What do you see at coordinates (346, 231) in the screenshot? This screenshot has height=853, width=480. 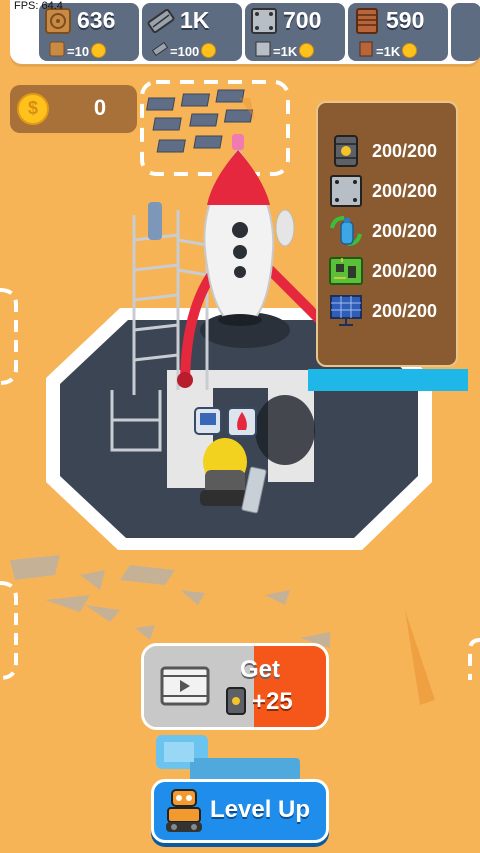 I see `water-bottle-icon` at bounding box center [346, 231].